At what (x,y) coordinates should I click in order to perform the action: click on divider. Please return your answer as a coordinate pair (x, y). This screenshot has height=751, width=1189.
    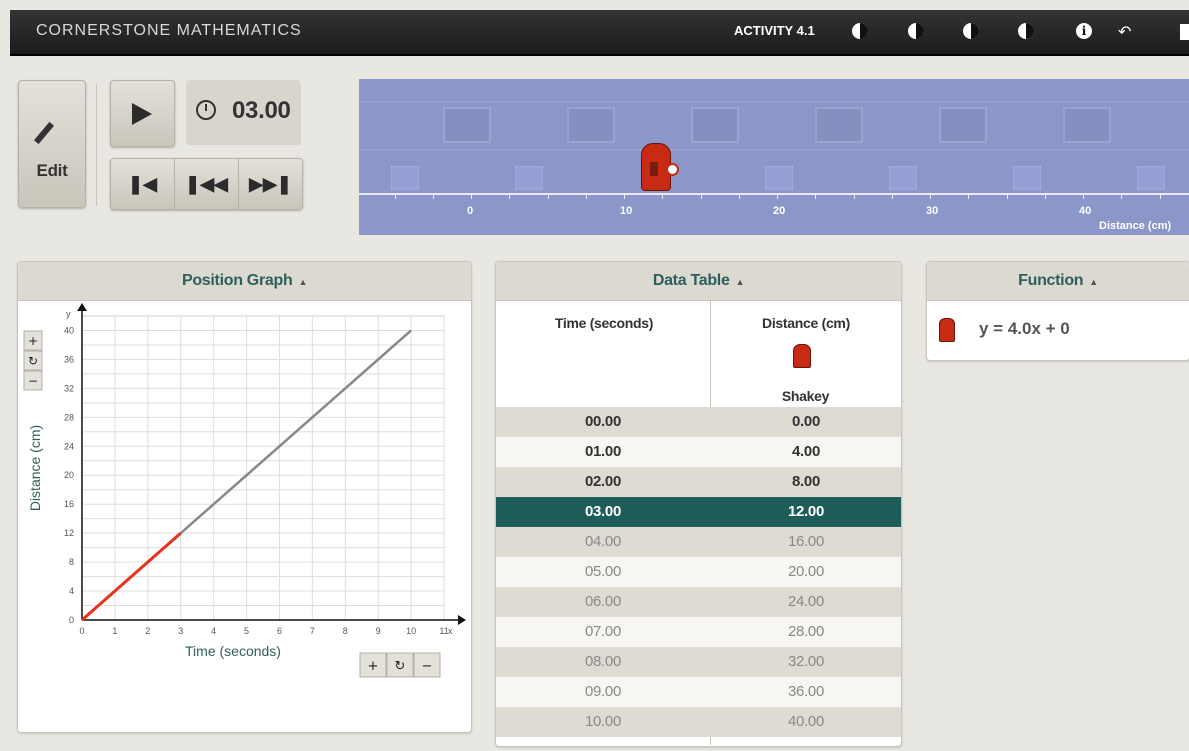
    Looking at the image, I should click on (96, 145).